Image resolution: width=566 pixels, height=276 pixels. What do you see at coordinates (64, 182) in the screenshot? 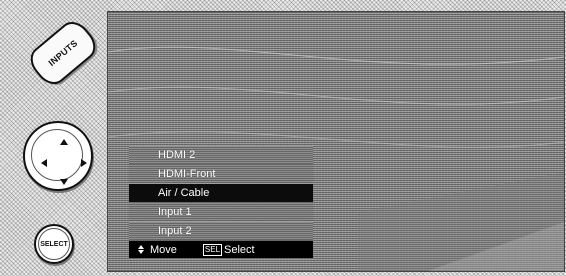
I see `dpad-down-icon` at bounding box center [64, 182].